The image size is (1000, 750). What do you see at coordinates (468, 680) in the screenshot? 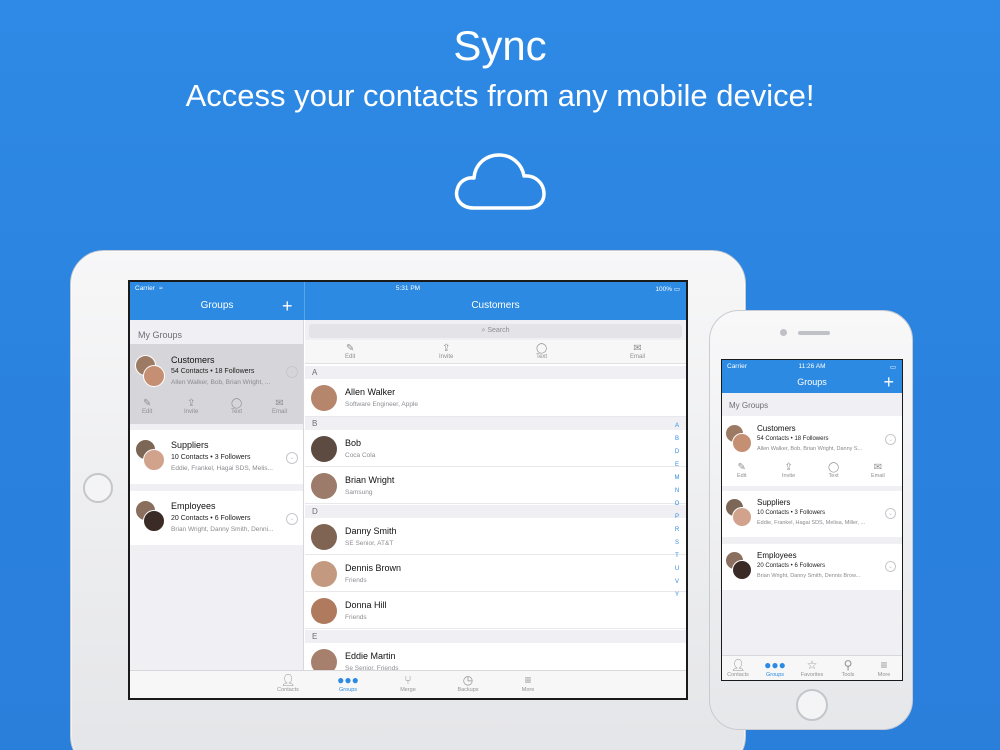
I see `clock-icon: ◷` at bounding box center [468, 680].